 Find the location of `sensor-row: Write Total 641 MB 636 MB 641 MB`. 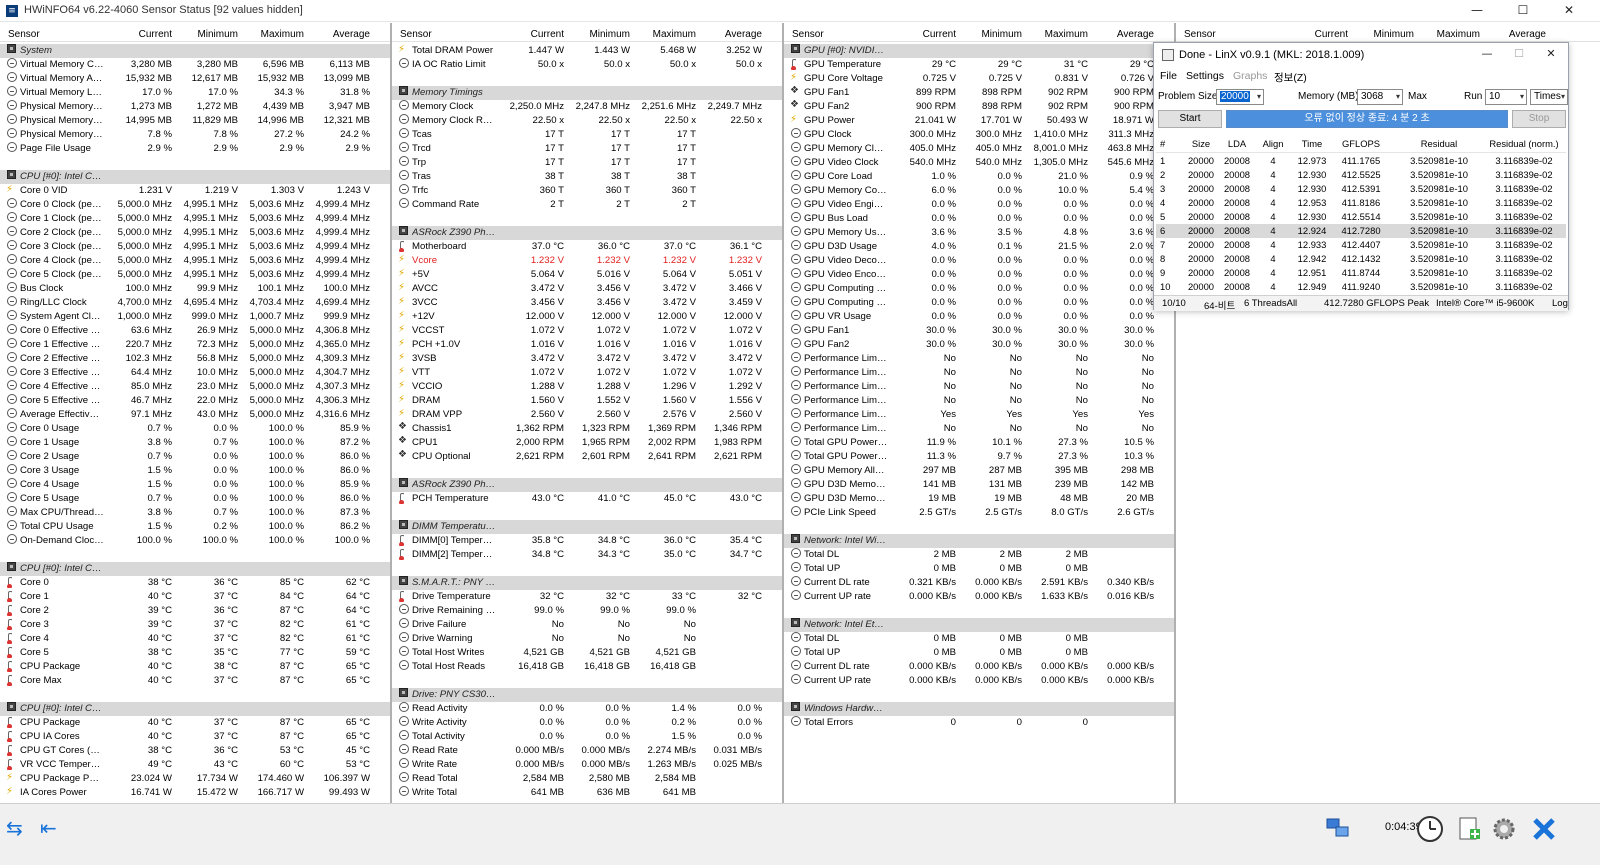

sensor-row: Write Total 641 MB 636 MB 641 MB is located at coordinates (587, 793).